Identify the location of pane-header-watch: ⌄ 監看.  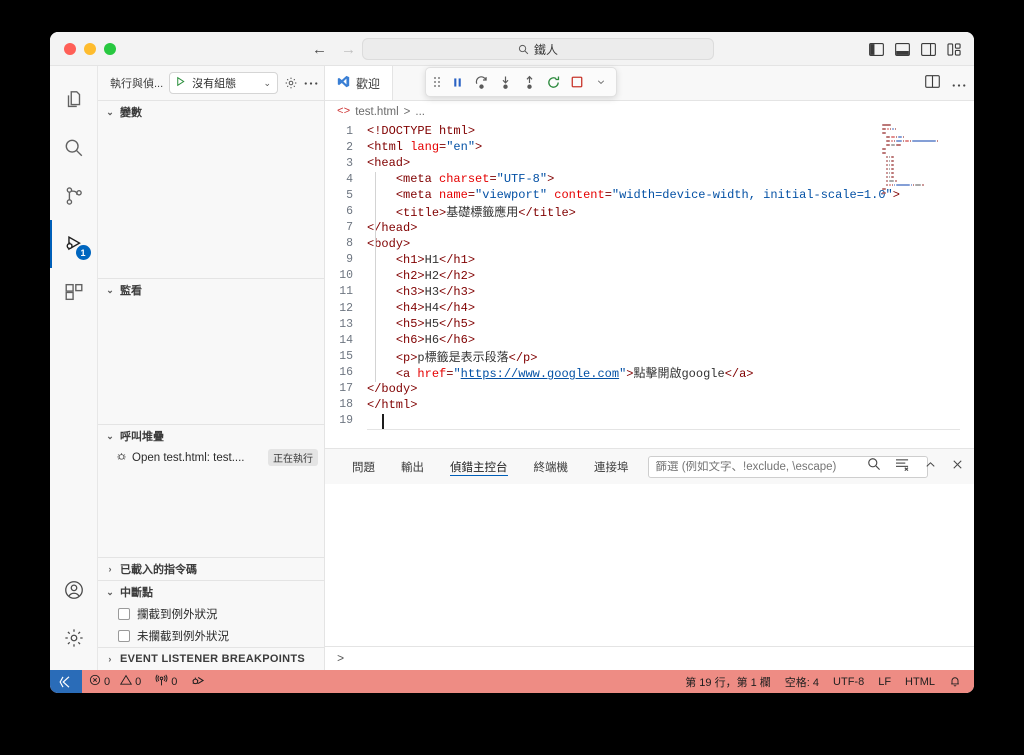
(211, 290).